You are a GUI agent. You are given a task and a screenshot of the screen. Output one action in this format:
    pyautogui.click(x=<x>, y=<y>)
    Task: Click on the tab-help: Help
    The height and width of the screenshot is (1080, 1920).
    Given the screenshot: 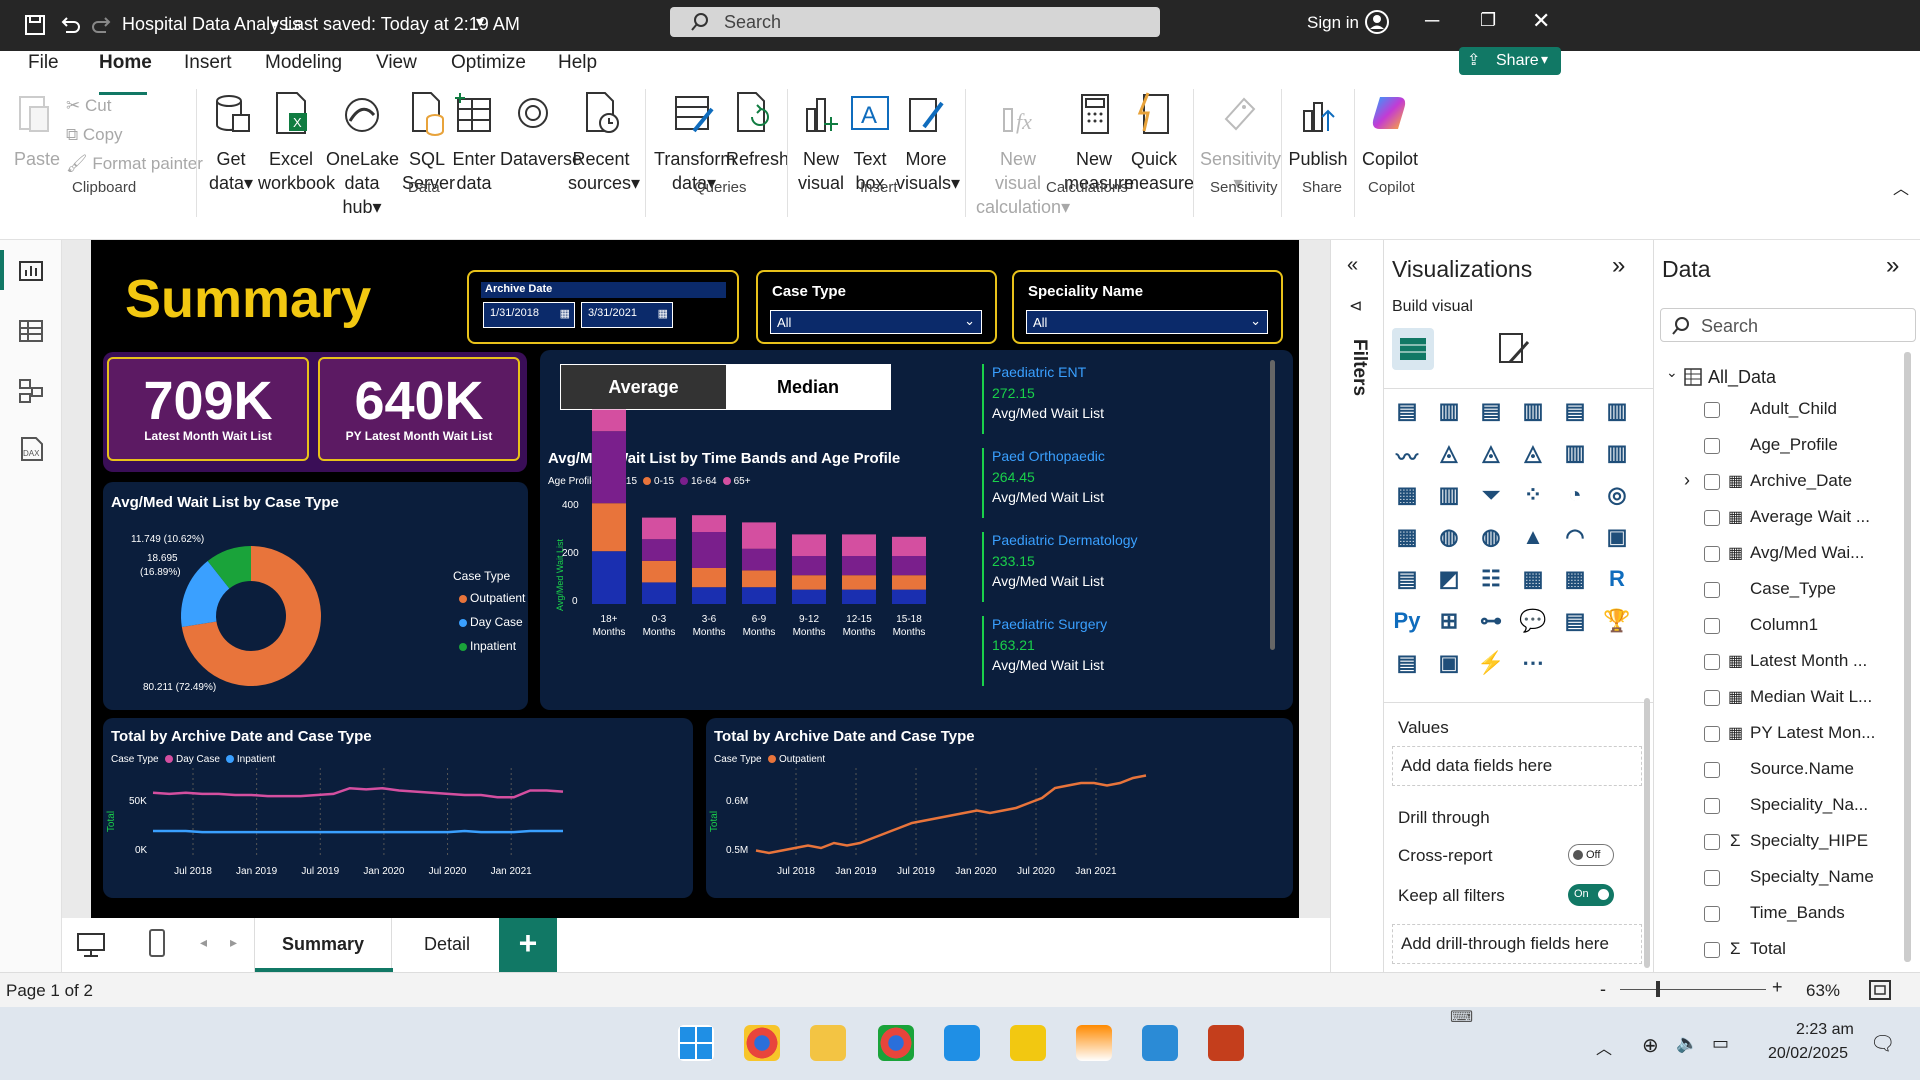 What is the action you would take?
    pyautogui.click(x=577, y=63)
    